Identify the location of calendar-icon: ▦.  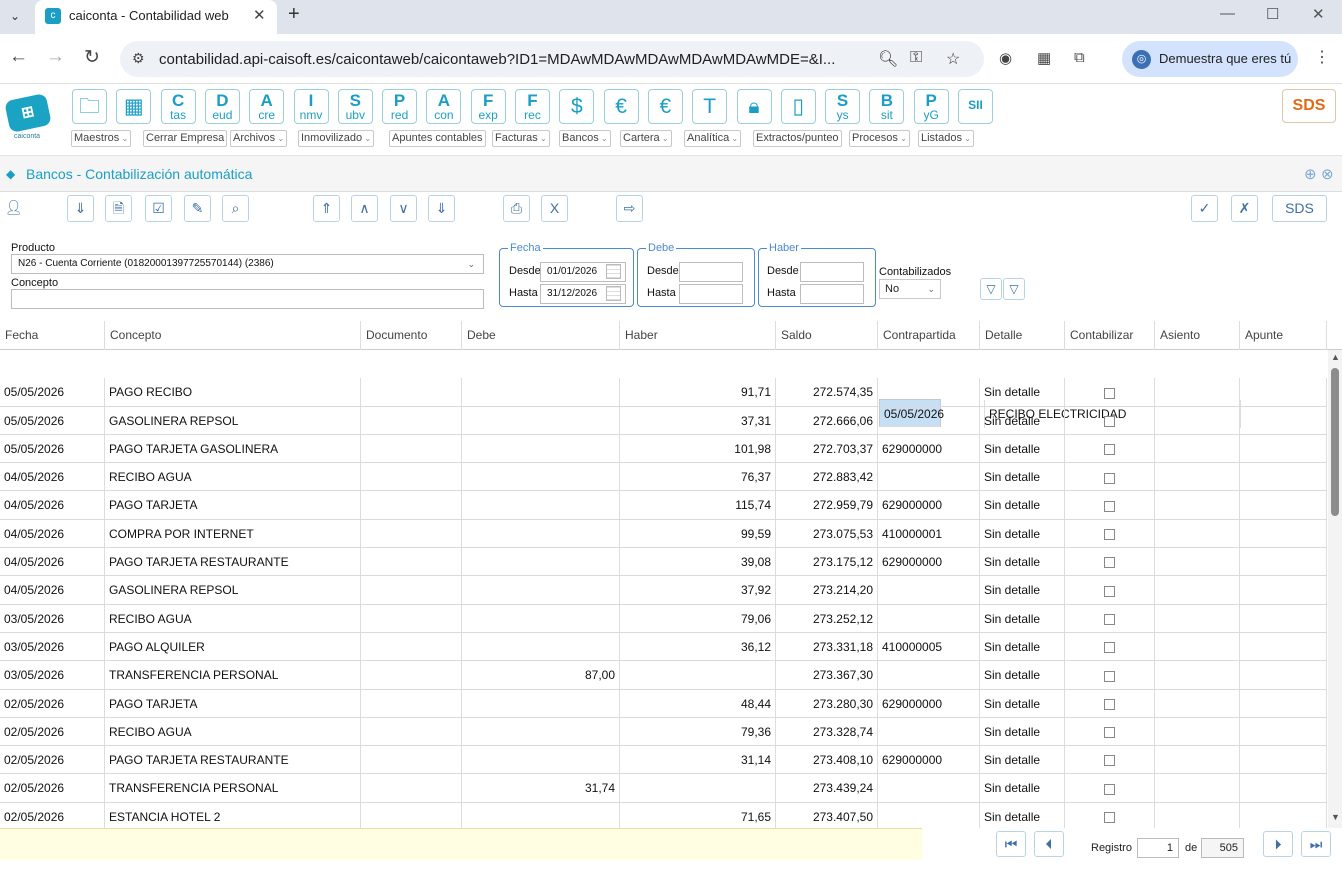
(134, 106).